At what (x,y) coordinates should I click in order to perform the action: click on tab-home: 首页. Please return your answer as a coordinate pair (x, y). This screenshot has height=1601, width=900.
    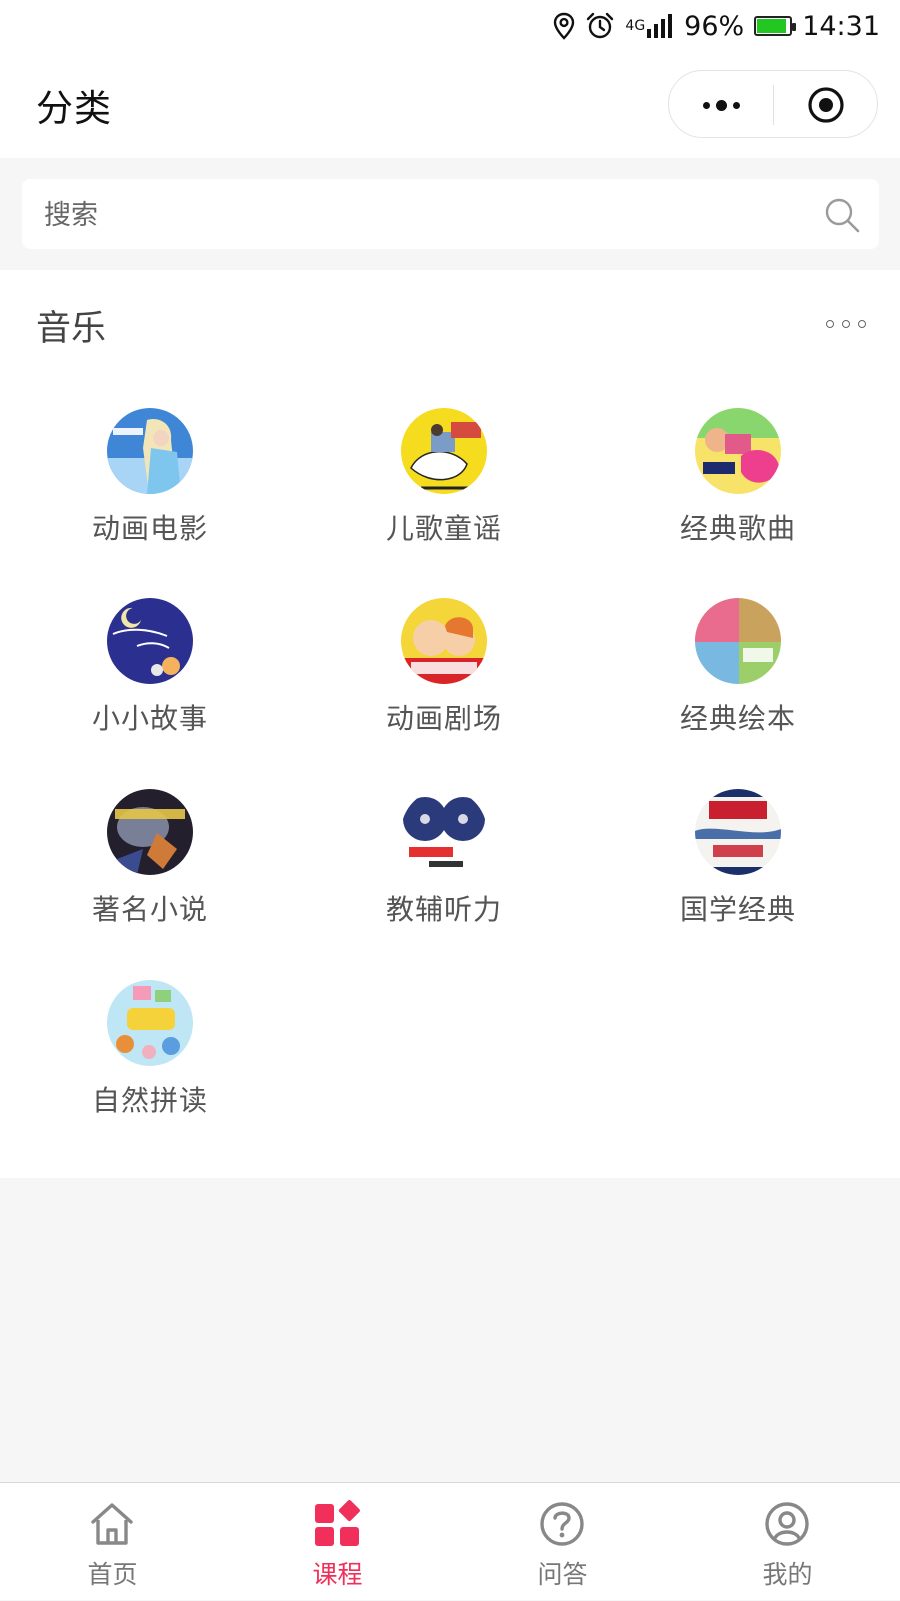
    Looking at the image, I should click on (112, 1542).